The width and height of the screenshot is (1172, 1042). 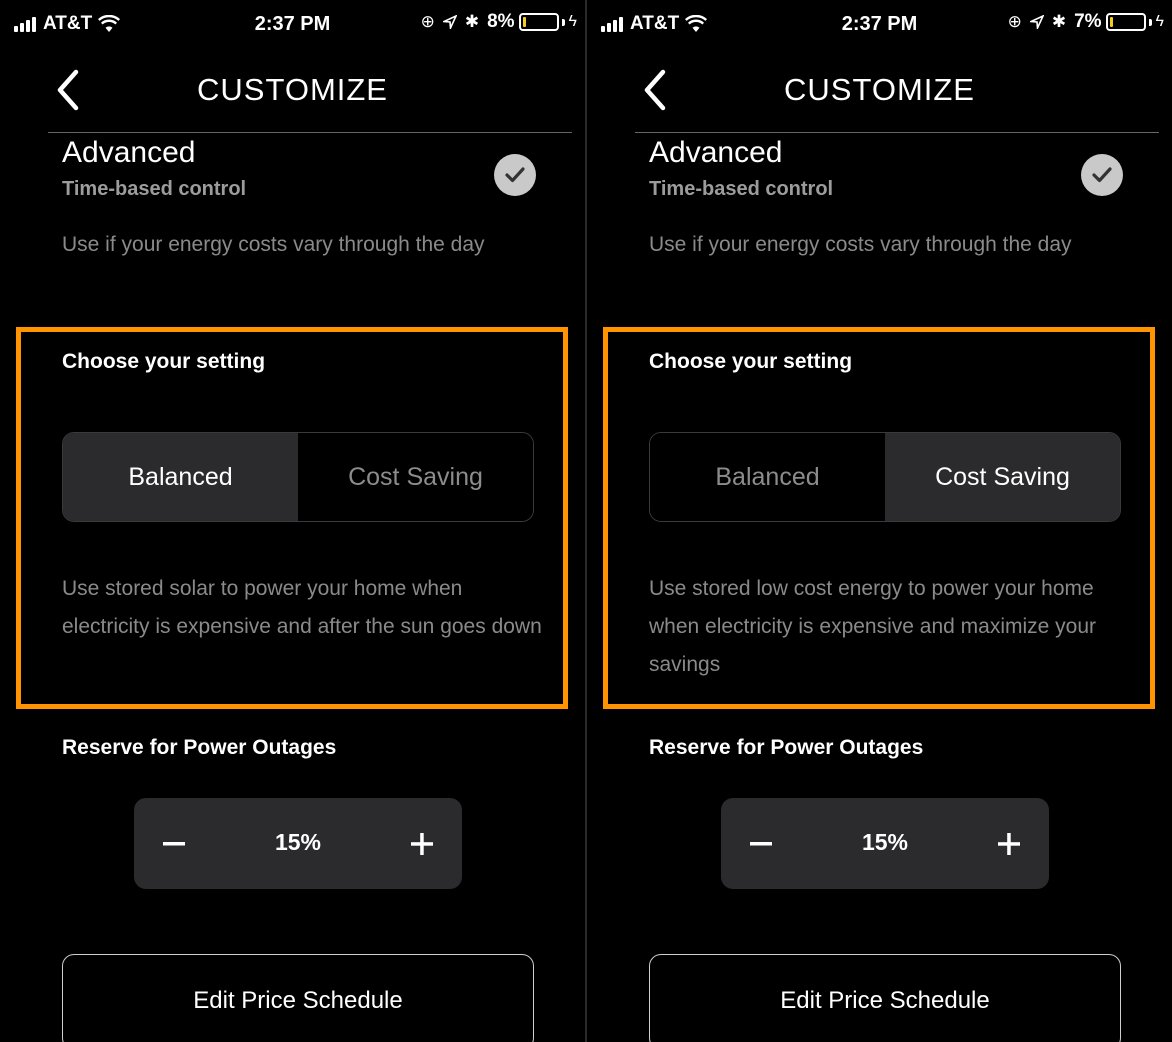 I want to click on status-bar: AT&T 2:37 PM ⊕ ✱ 7% ϟ, so click(x=879, y=24).